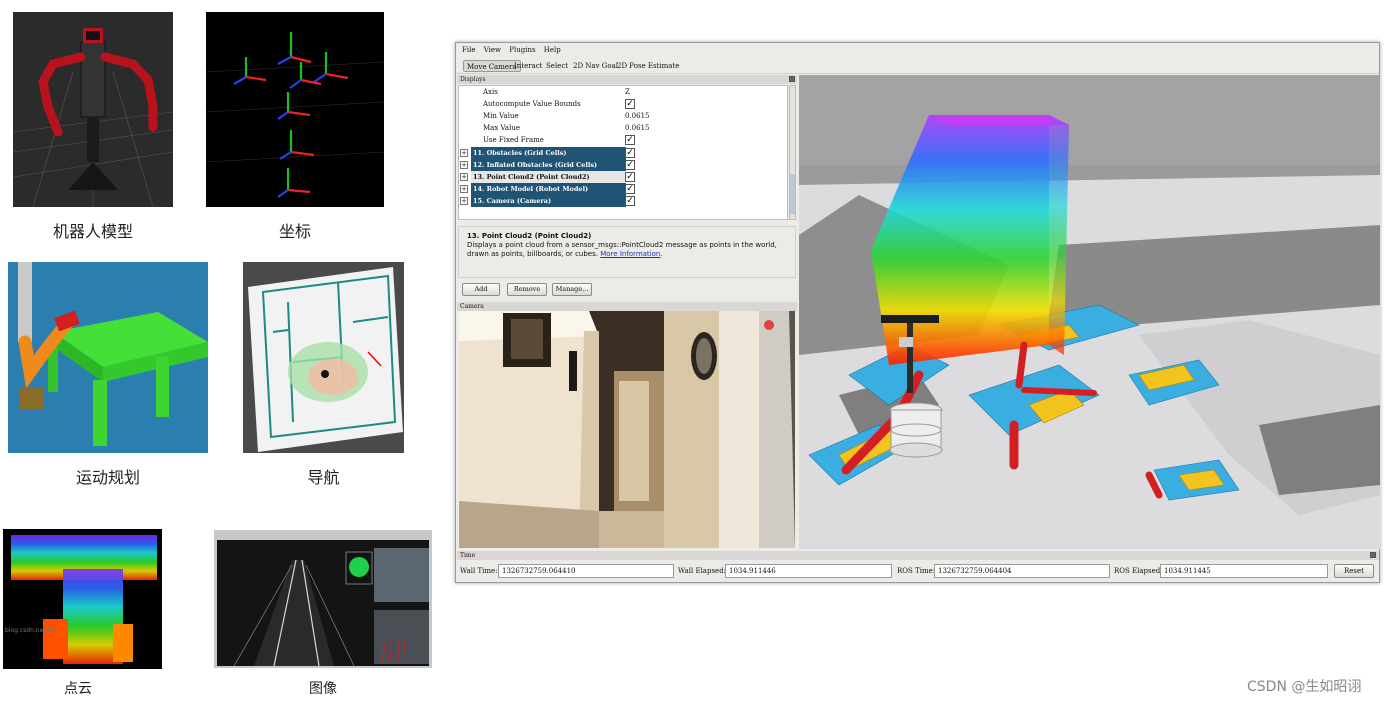  What do you see at coordinates (648, 66) in the screenshot?
I see `tool-2d-pose-estimate: 2D Pose Estimate` at bounding box center [648, 66].